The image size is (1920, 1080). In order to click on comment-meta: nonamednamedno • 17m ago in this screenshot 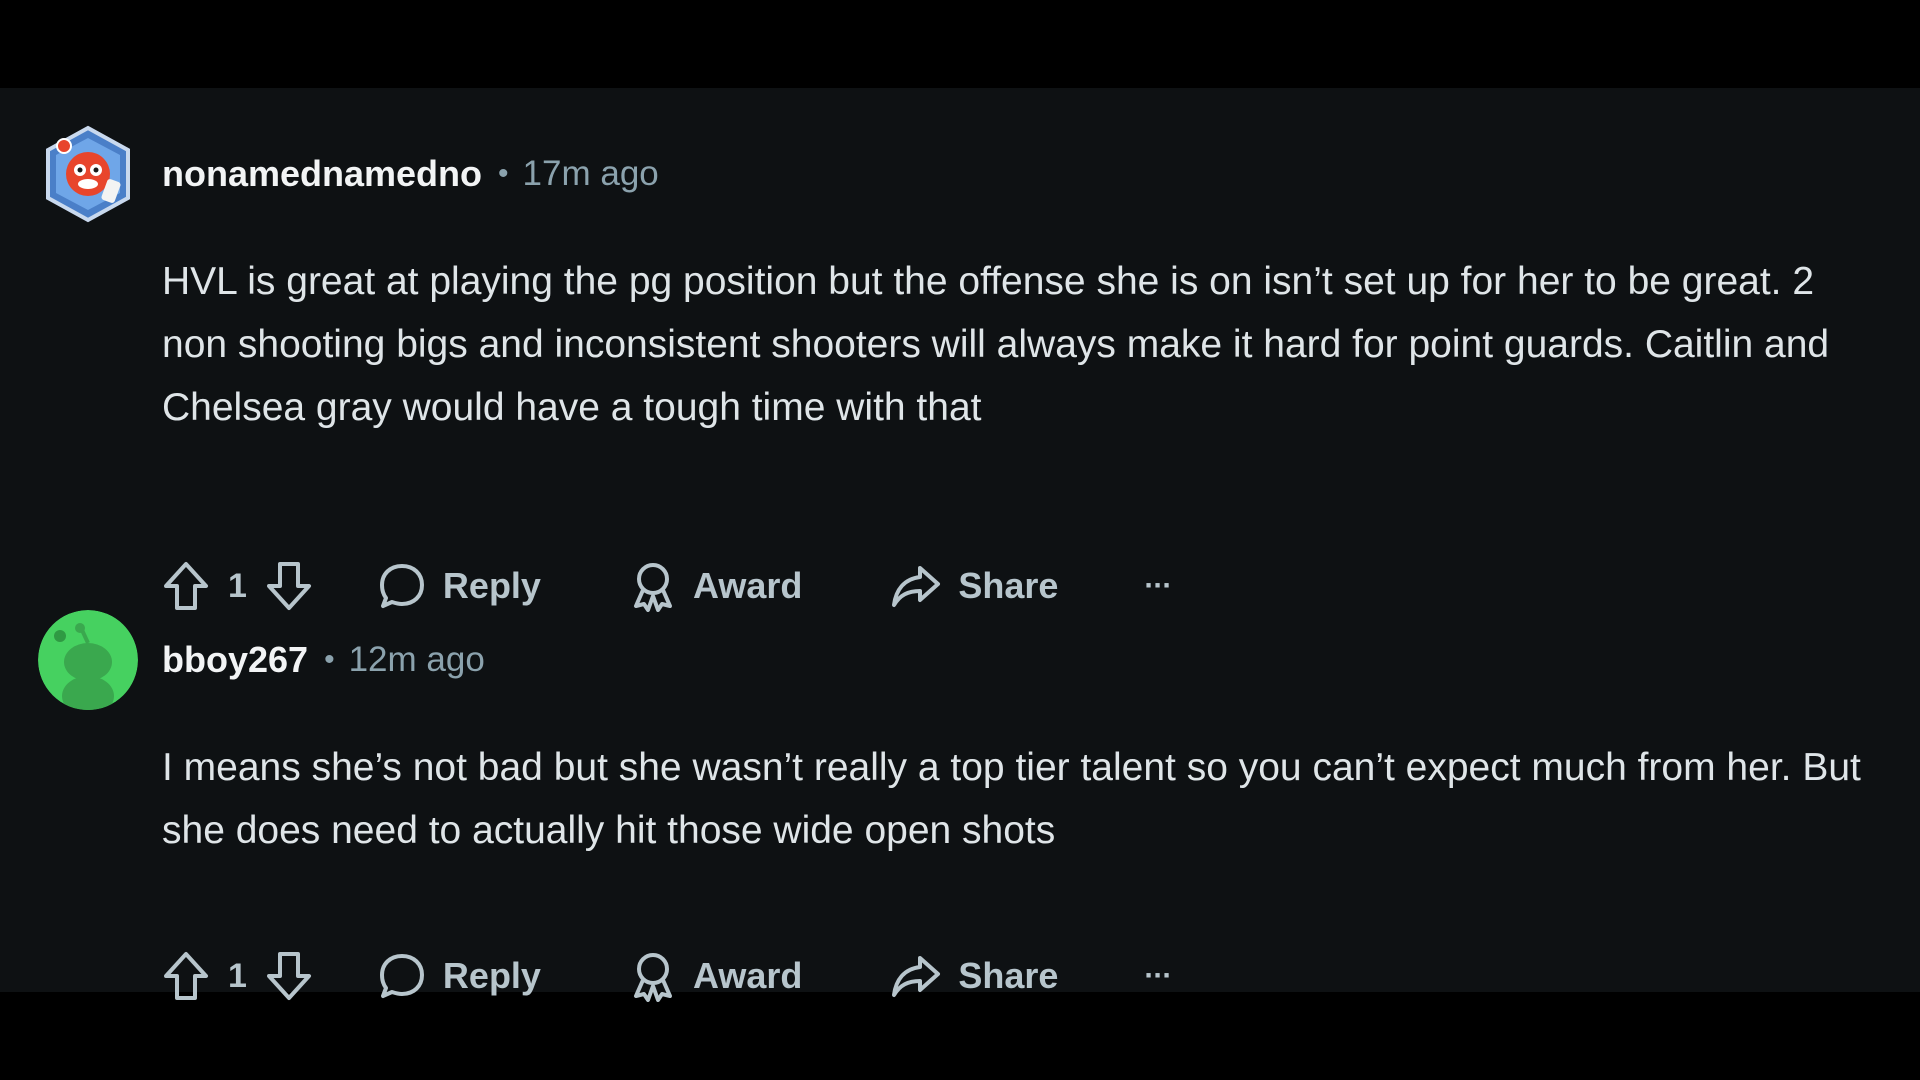, I will do `click(410, 174)`.